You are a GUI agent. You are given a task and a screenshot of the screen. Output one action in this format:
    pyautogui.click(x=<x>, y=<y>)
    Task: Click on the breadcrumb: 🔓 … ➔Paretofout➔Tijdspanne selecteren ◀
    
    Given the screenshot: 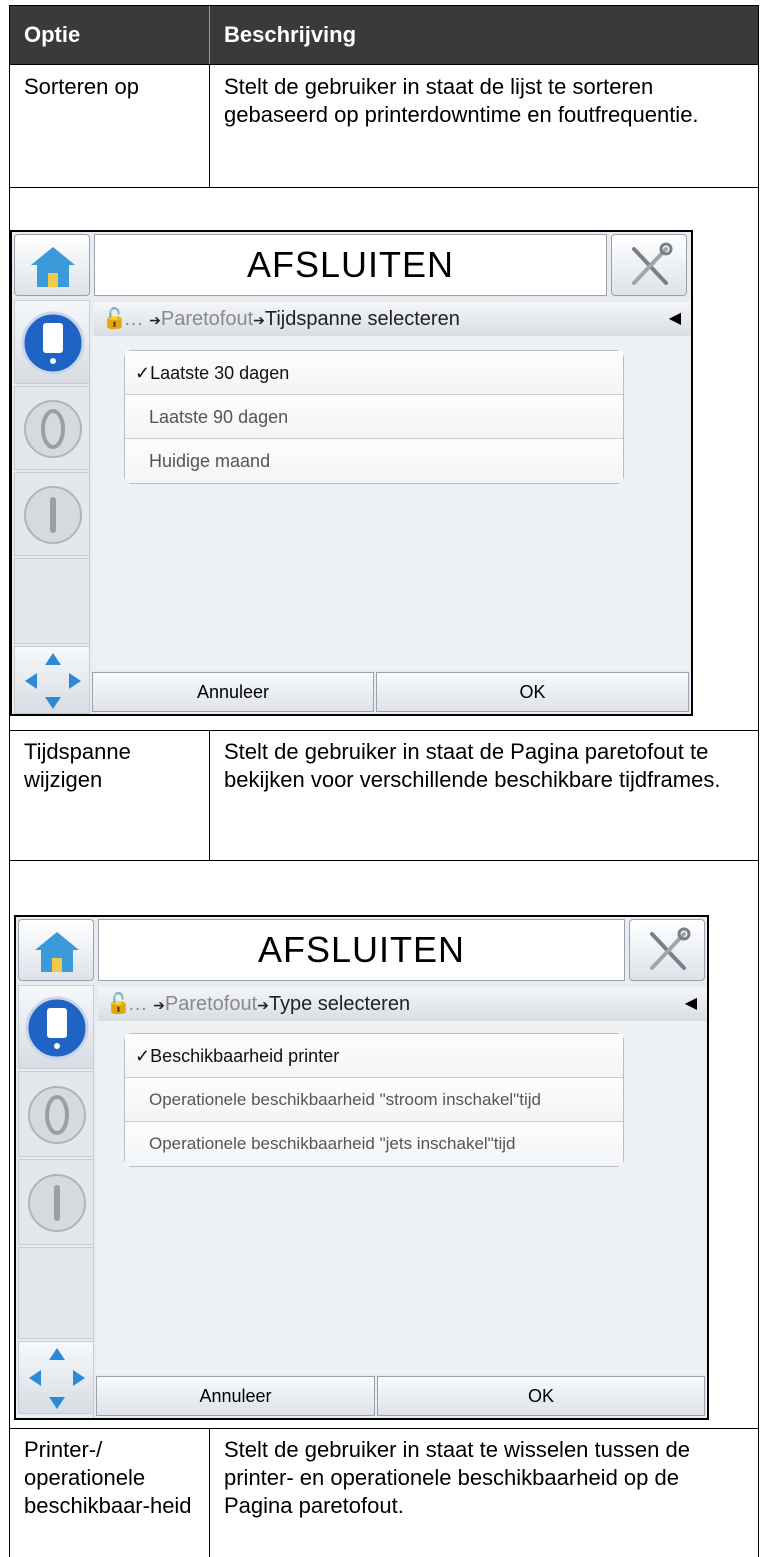 What is the action you would take?
    pyautogui.click(x=392, y=319)
    